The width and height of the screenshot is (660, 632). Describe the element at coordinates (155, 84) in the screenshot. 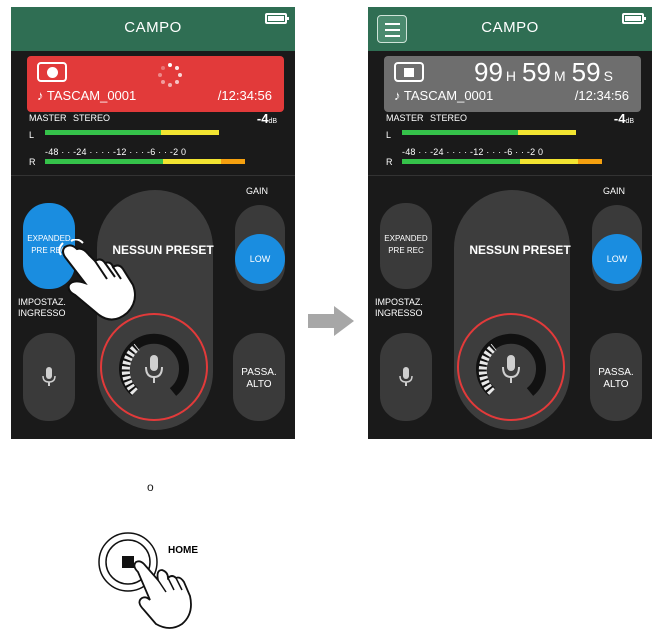

I see `recording-status-card: ♪ TASCAM_0001 /12:34:56` at that location.